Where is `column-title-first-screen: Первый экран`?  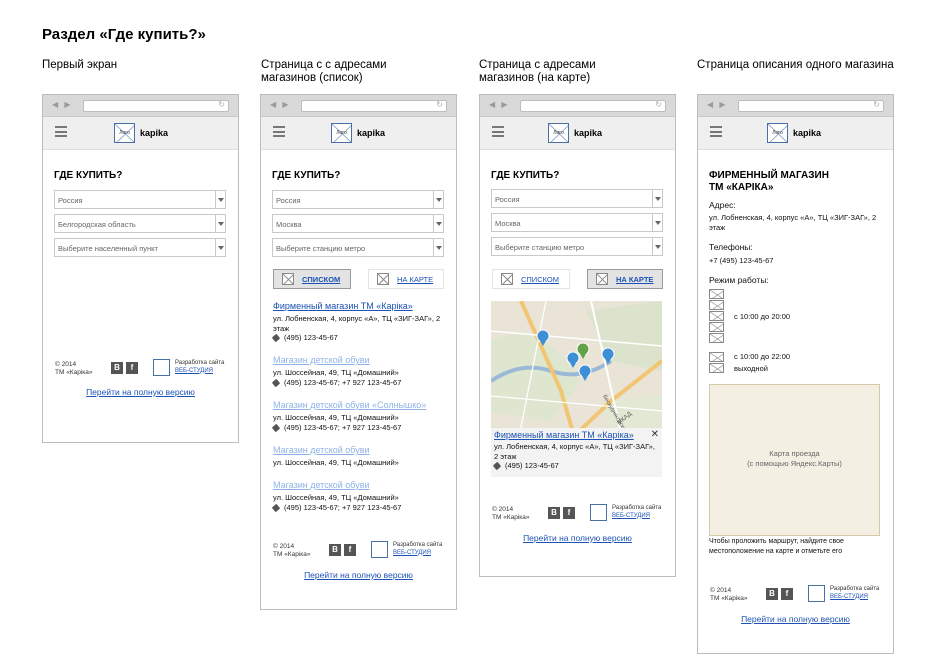
column-title-first-screen: Первый экран is located at coordinates (80, 65).